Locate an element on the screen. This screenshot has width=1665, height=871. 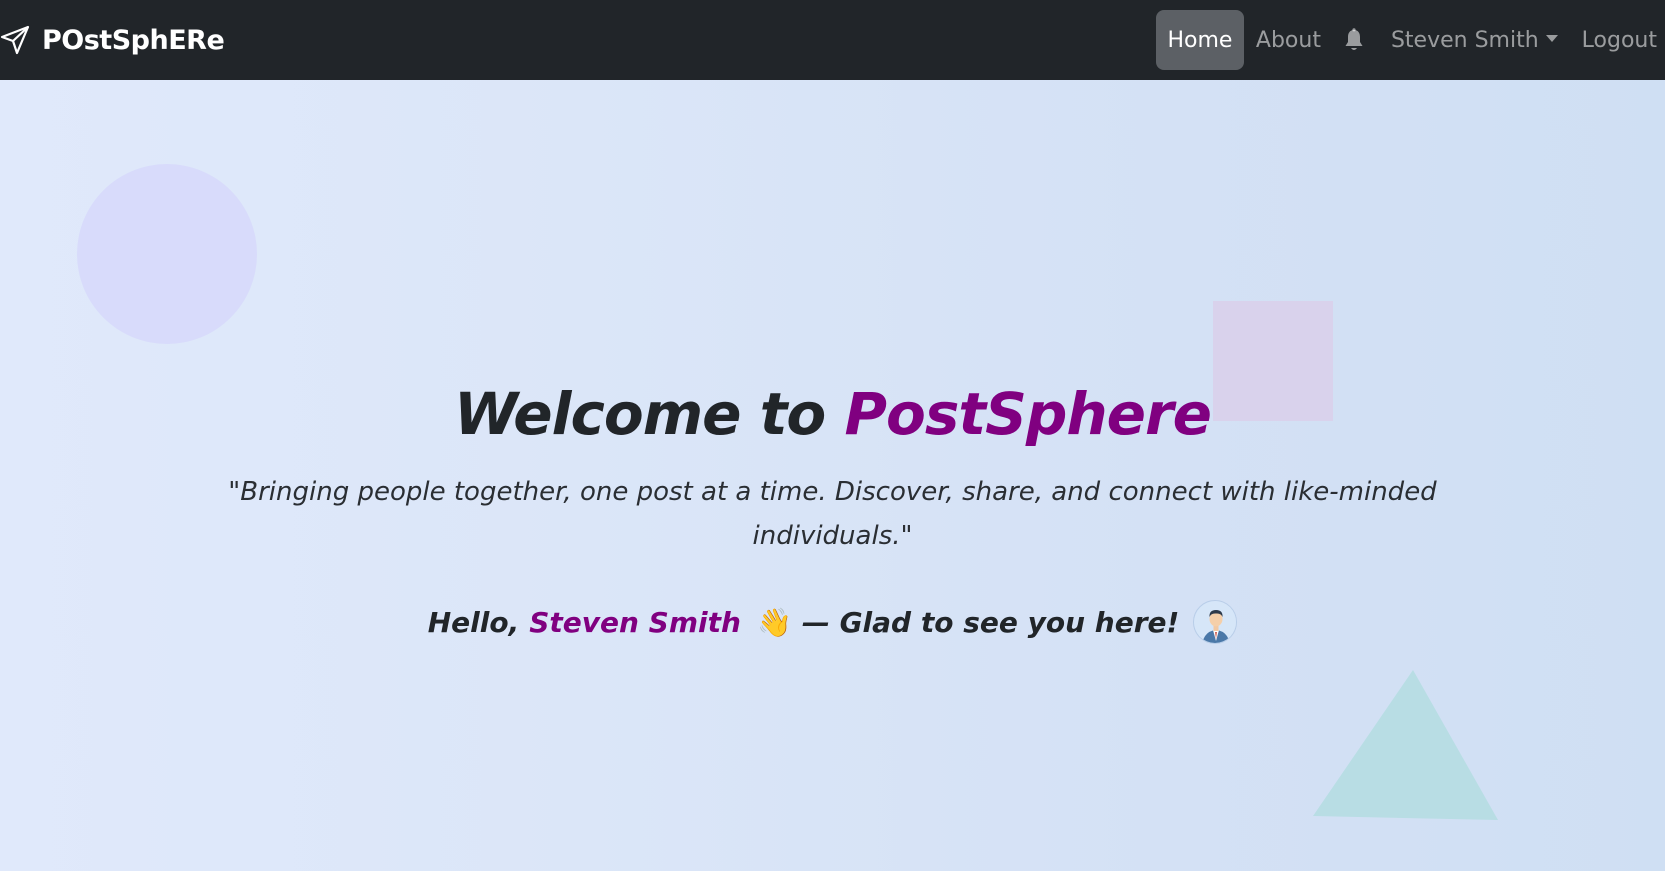
user-dropdown: Steven Smith is located at coordinates (1474, 40).